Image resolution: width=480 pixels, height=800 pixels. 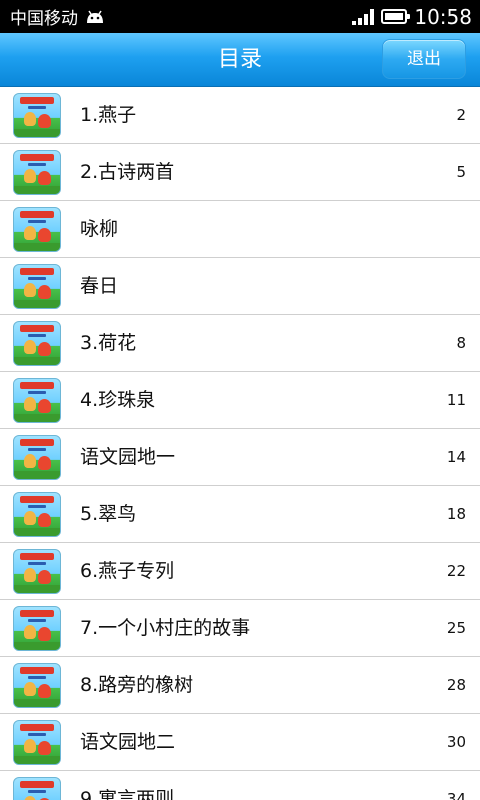 I want to click on item-title: 4.珍珠泉, so click(x=118, y=400).